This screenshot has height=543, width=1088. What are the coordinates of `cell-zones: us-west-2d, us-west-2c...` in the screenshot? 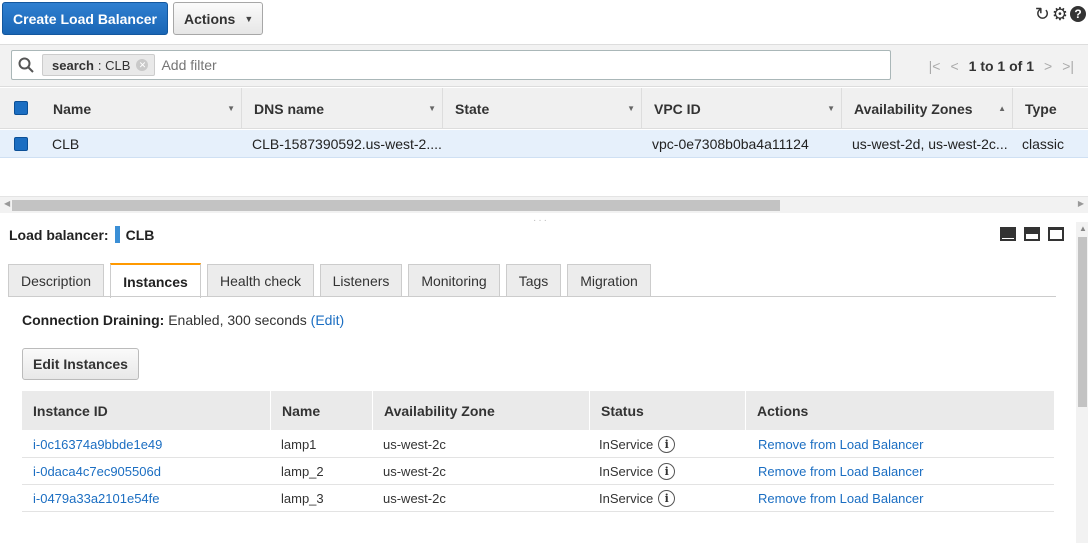 It's located at (930, 144).